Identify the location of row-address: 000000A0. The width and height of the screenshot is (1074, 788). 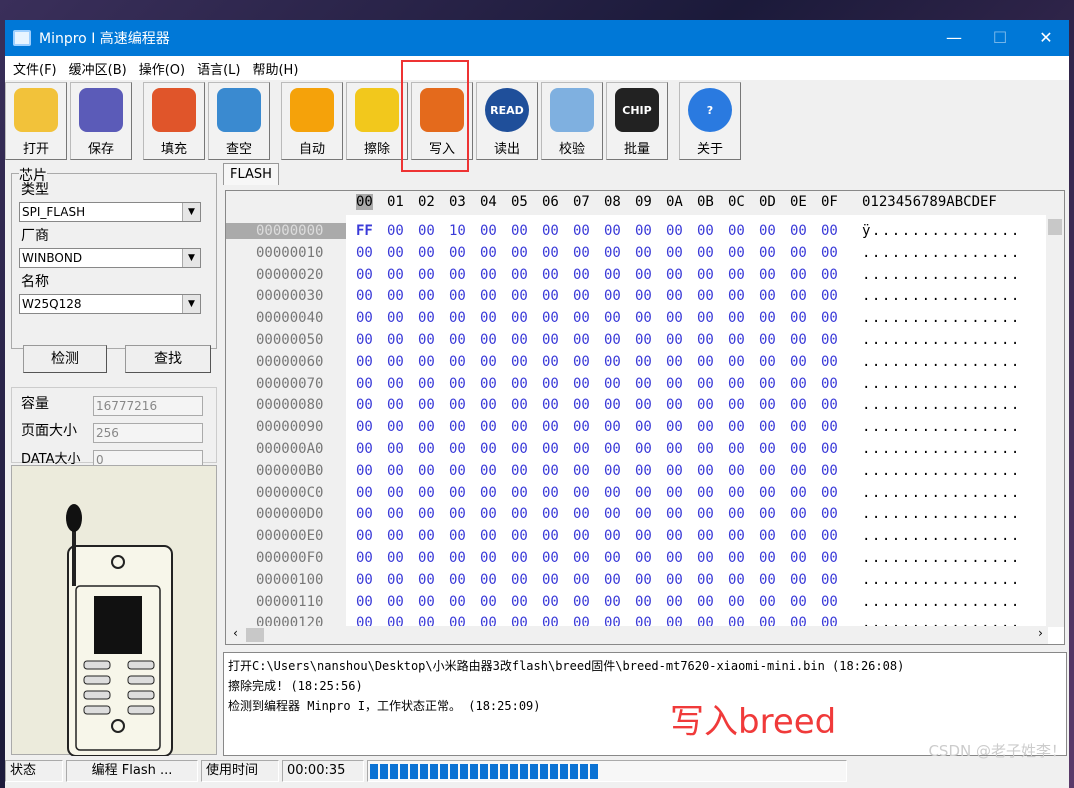
(289, 449).